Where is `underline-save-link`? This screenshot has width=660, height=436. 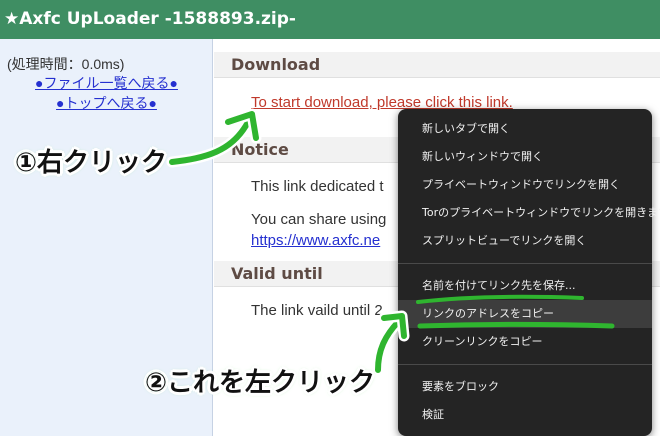 underline-save-link is located at coordinates (500, 299).